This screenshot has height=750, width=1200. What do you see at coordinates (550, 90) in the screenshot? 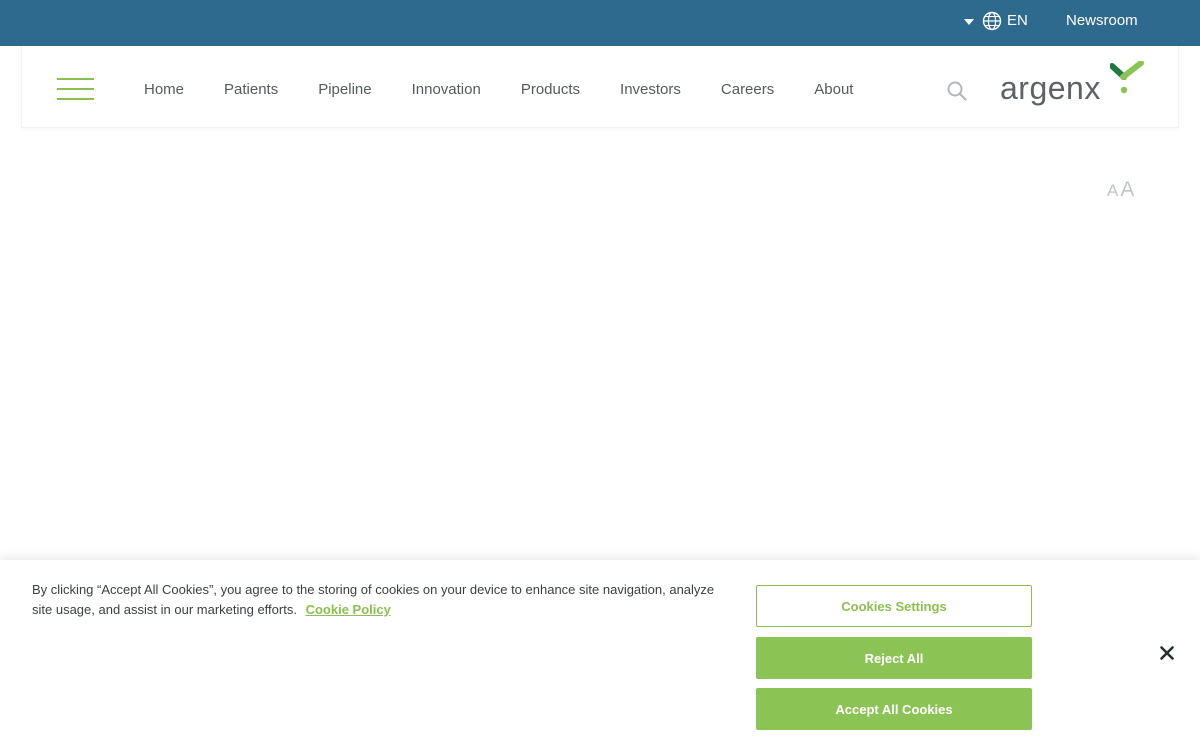
I see `nav-item-products: Products` at bounding box center [550, 90].